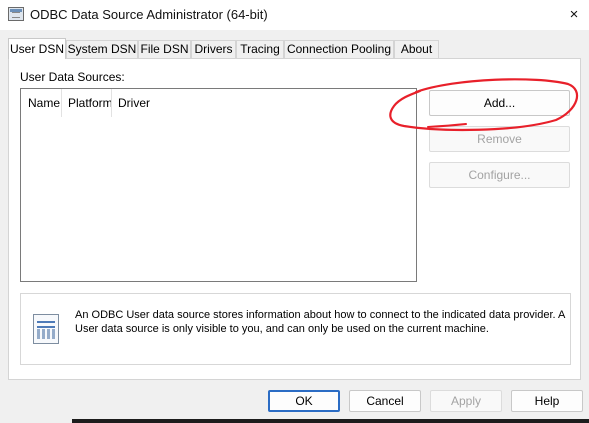 The image size is (589, 423). Describe the element at coordinates (213, 49) in the screenshot. I see `tab-drivers: Drivers` at that location.